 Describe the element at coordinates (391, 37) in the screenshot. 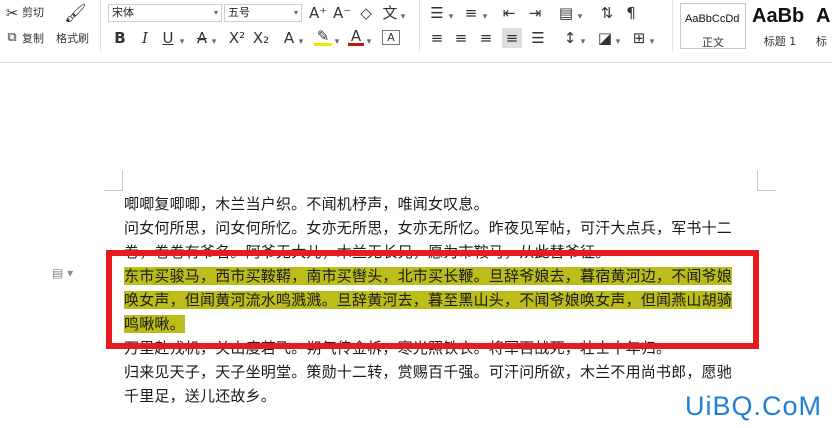

I see `character-border-icon: A` at that location.